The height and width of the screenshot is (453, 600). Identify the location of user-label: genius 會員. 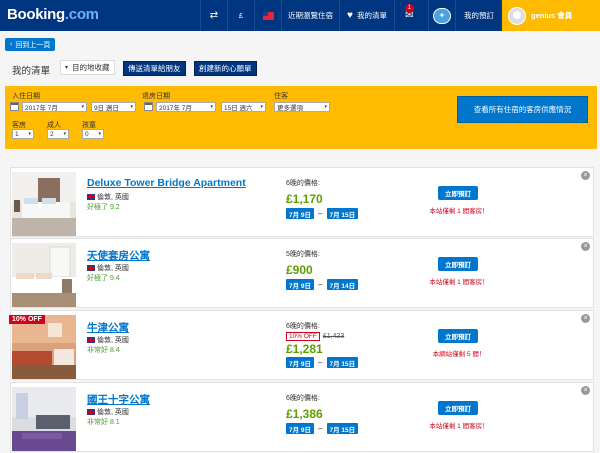
(552, 15).